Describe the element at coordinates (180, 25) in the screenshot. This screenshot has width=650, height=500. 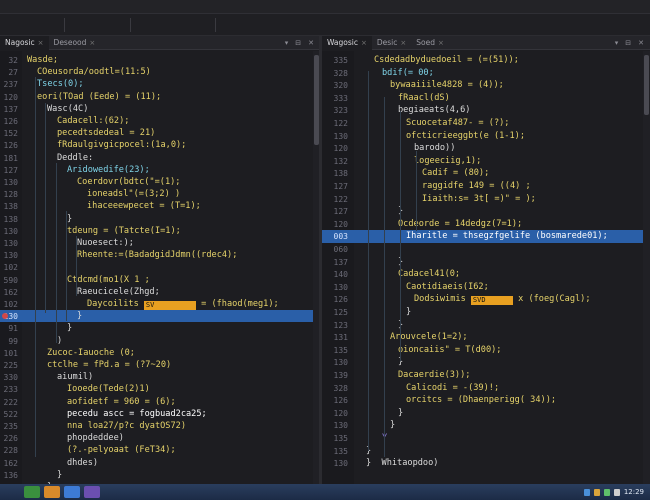
I see `debug-icon` at that location.